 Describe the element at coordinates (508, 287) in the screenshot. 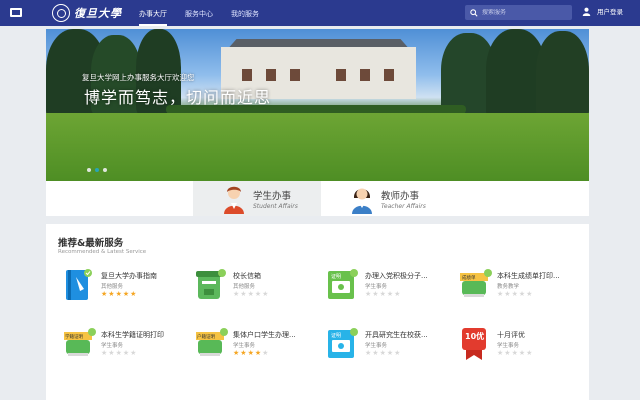

I see `service-category: 教务教学` at that location.